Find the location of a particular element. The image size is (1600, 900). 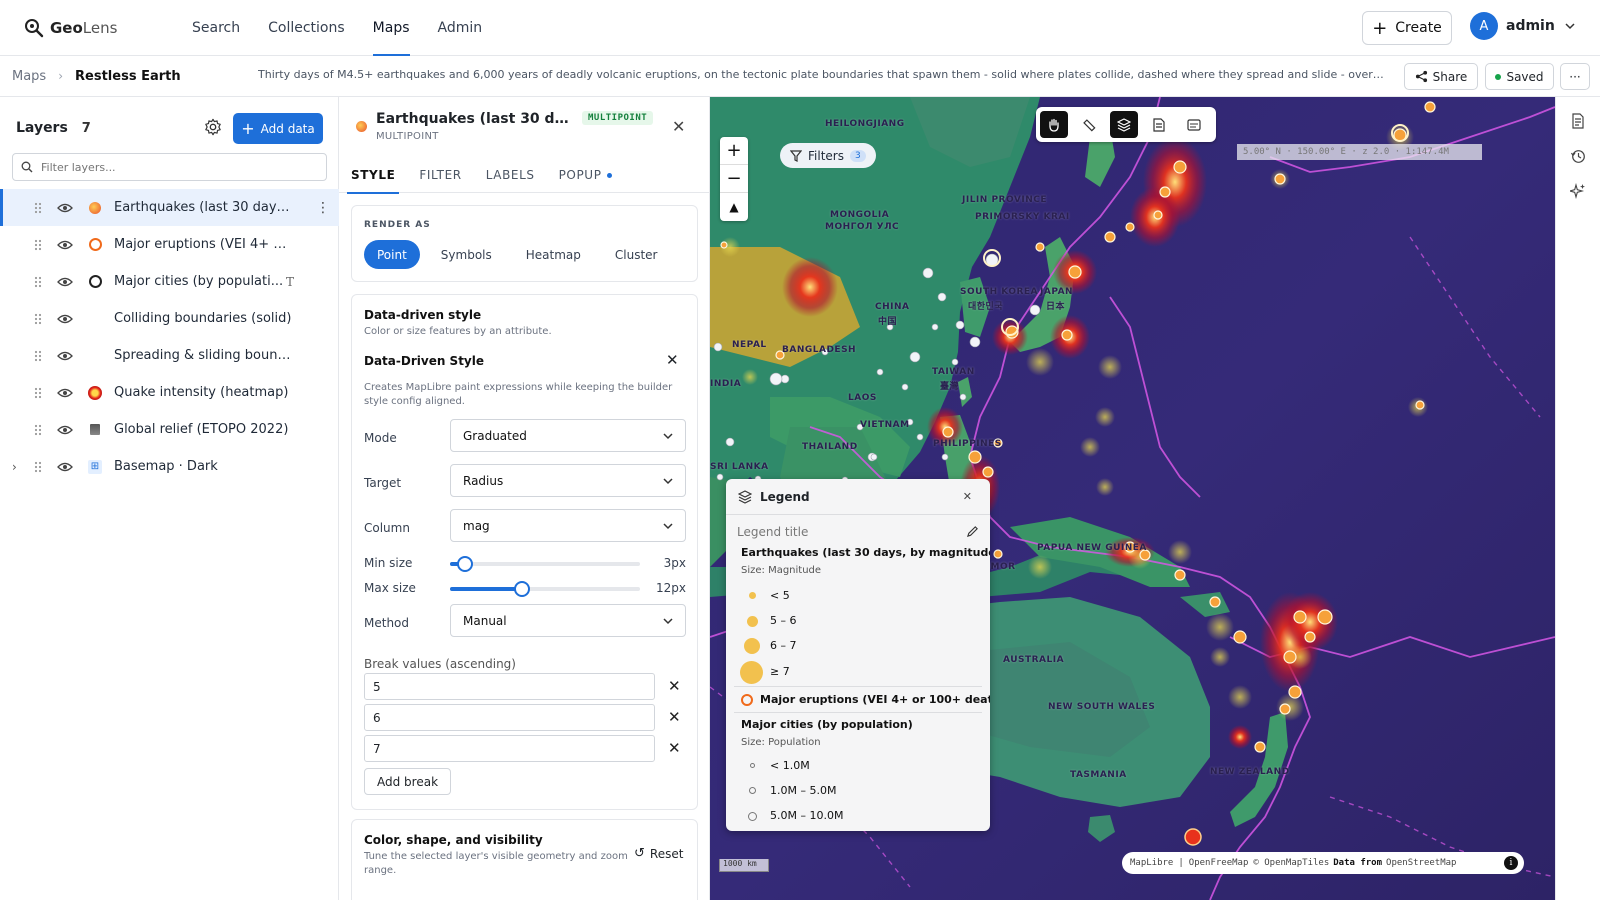

nav-maps: Maps is located at coordinates (391, 28).